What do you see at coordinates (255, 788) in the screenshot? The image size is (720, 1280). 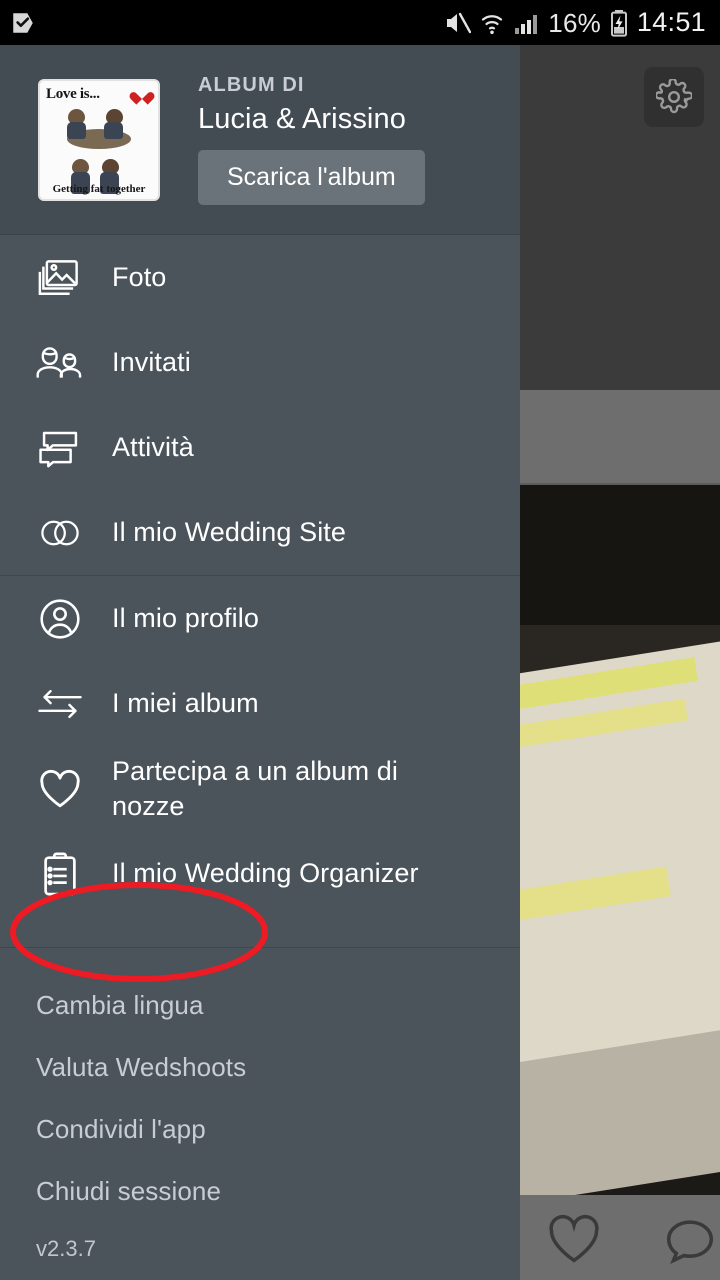 I see `sidebar-item-label: Partecipa a un album di nozze` at bounding box center [255, 788].